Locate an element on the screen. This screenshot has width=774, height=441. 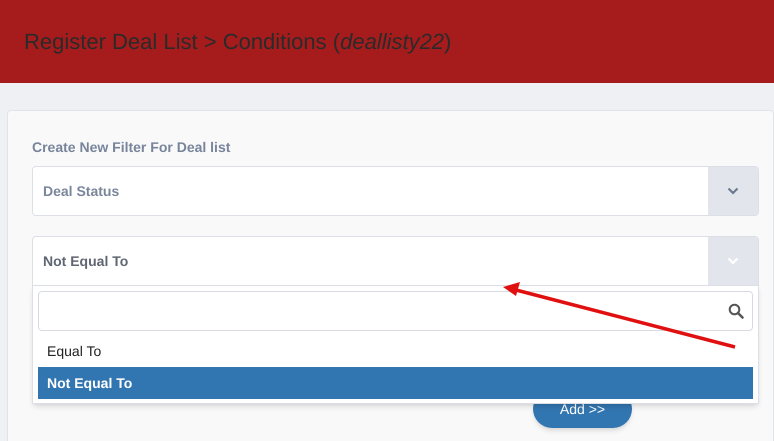
page-title: Register Deal List > Conditions (deallisty22) is located at coordinates (238, 42).